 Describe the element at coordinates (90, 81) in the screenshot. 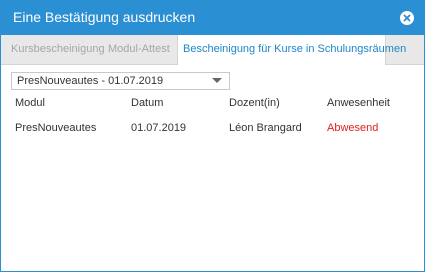

I see `session-select-value: PresNouveautes - 01.07.2019` at that location.